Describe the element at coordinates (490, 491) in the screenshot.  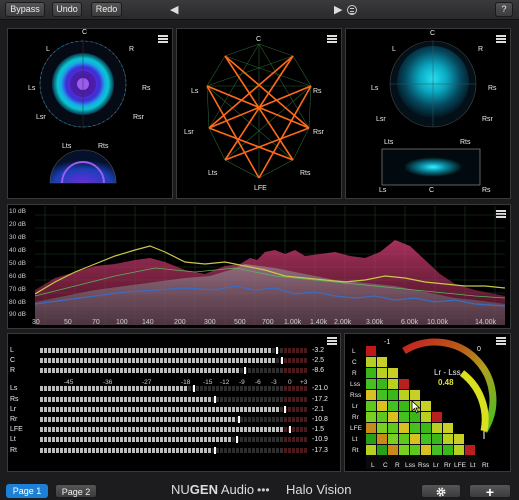
I see `add-panel-button: +` at that location.